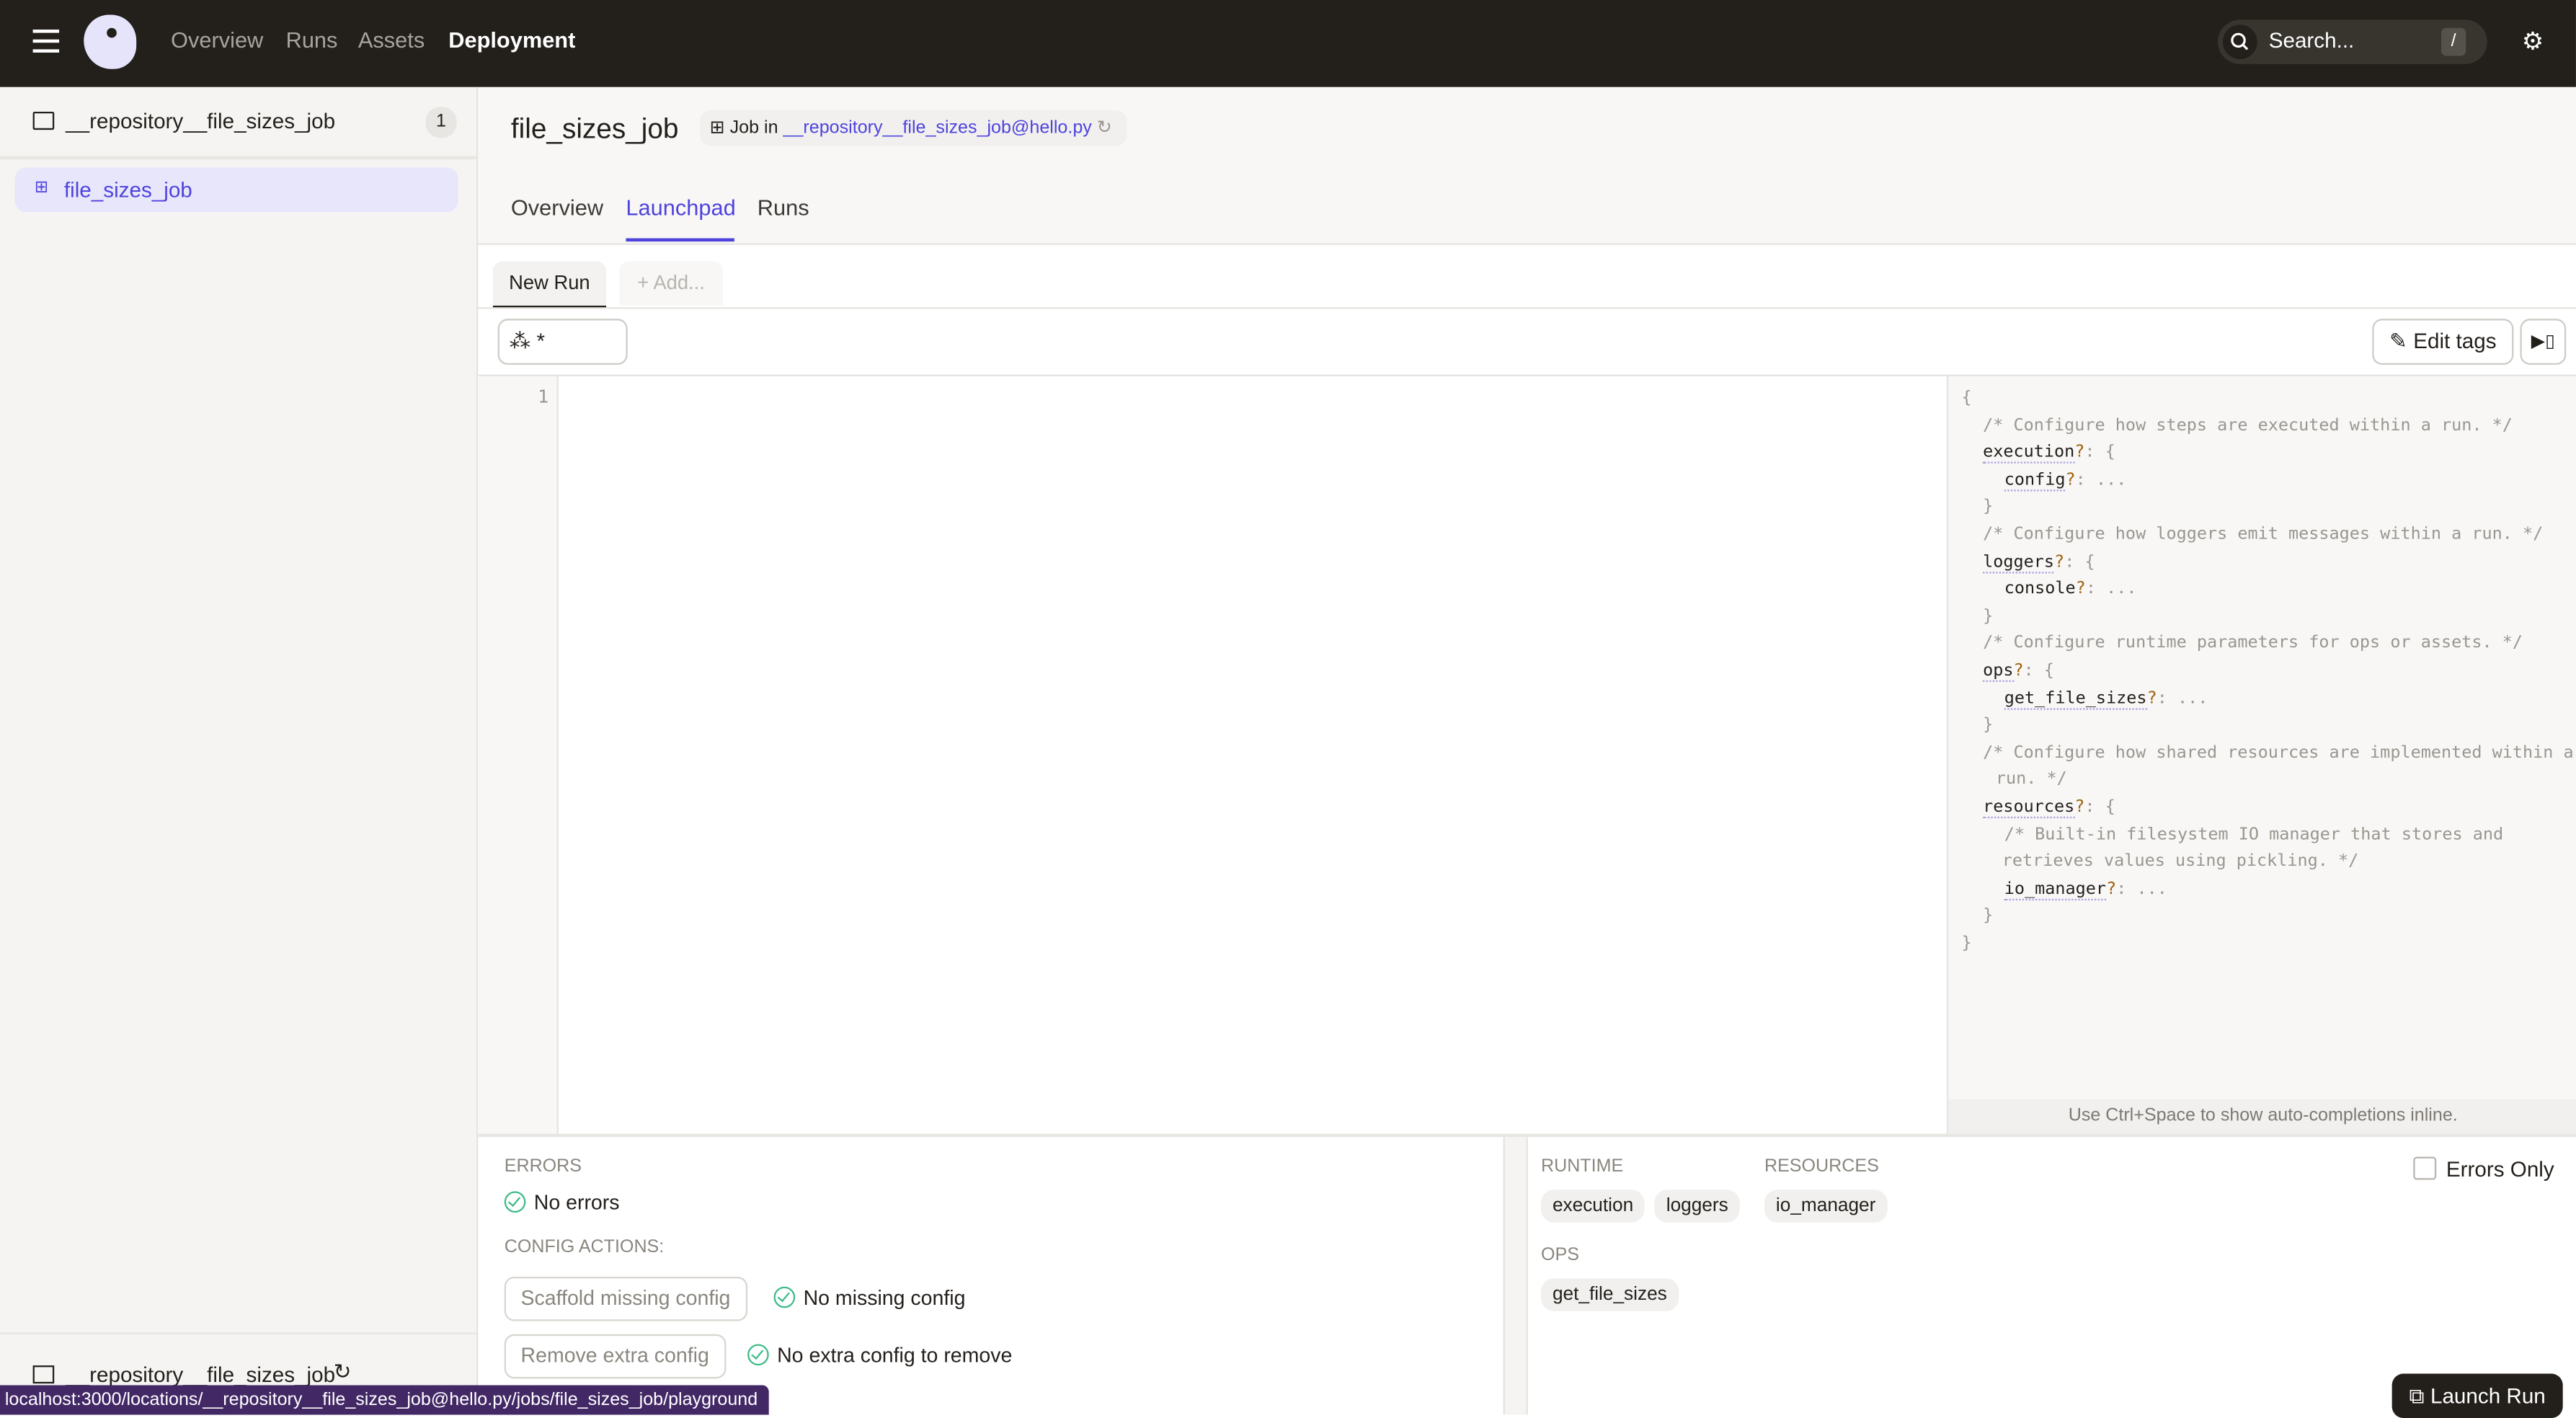 The width and height of the screenshot is (2576, 1418). What do you see at coordinates (200, 1374) in the screenshot?
I see `footer-repo-name: __repository__file_sizes_job` at bounding box center [200, 1374].